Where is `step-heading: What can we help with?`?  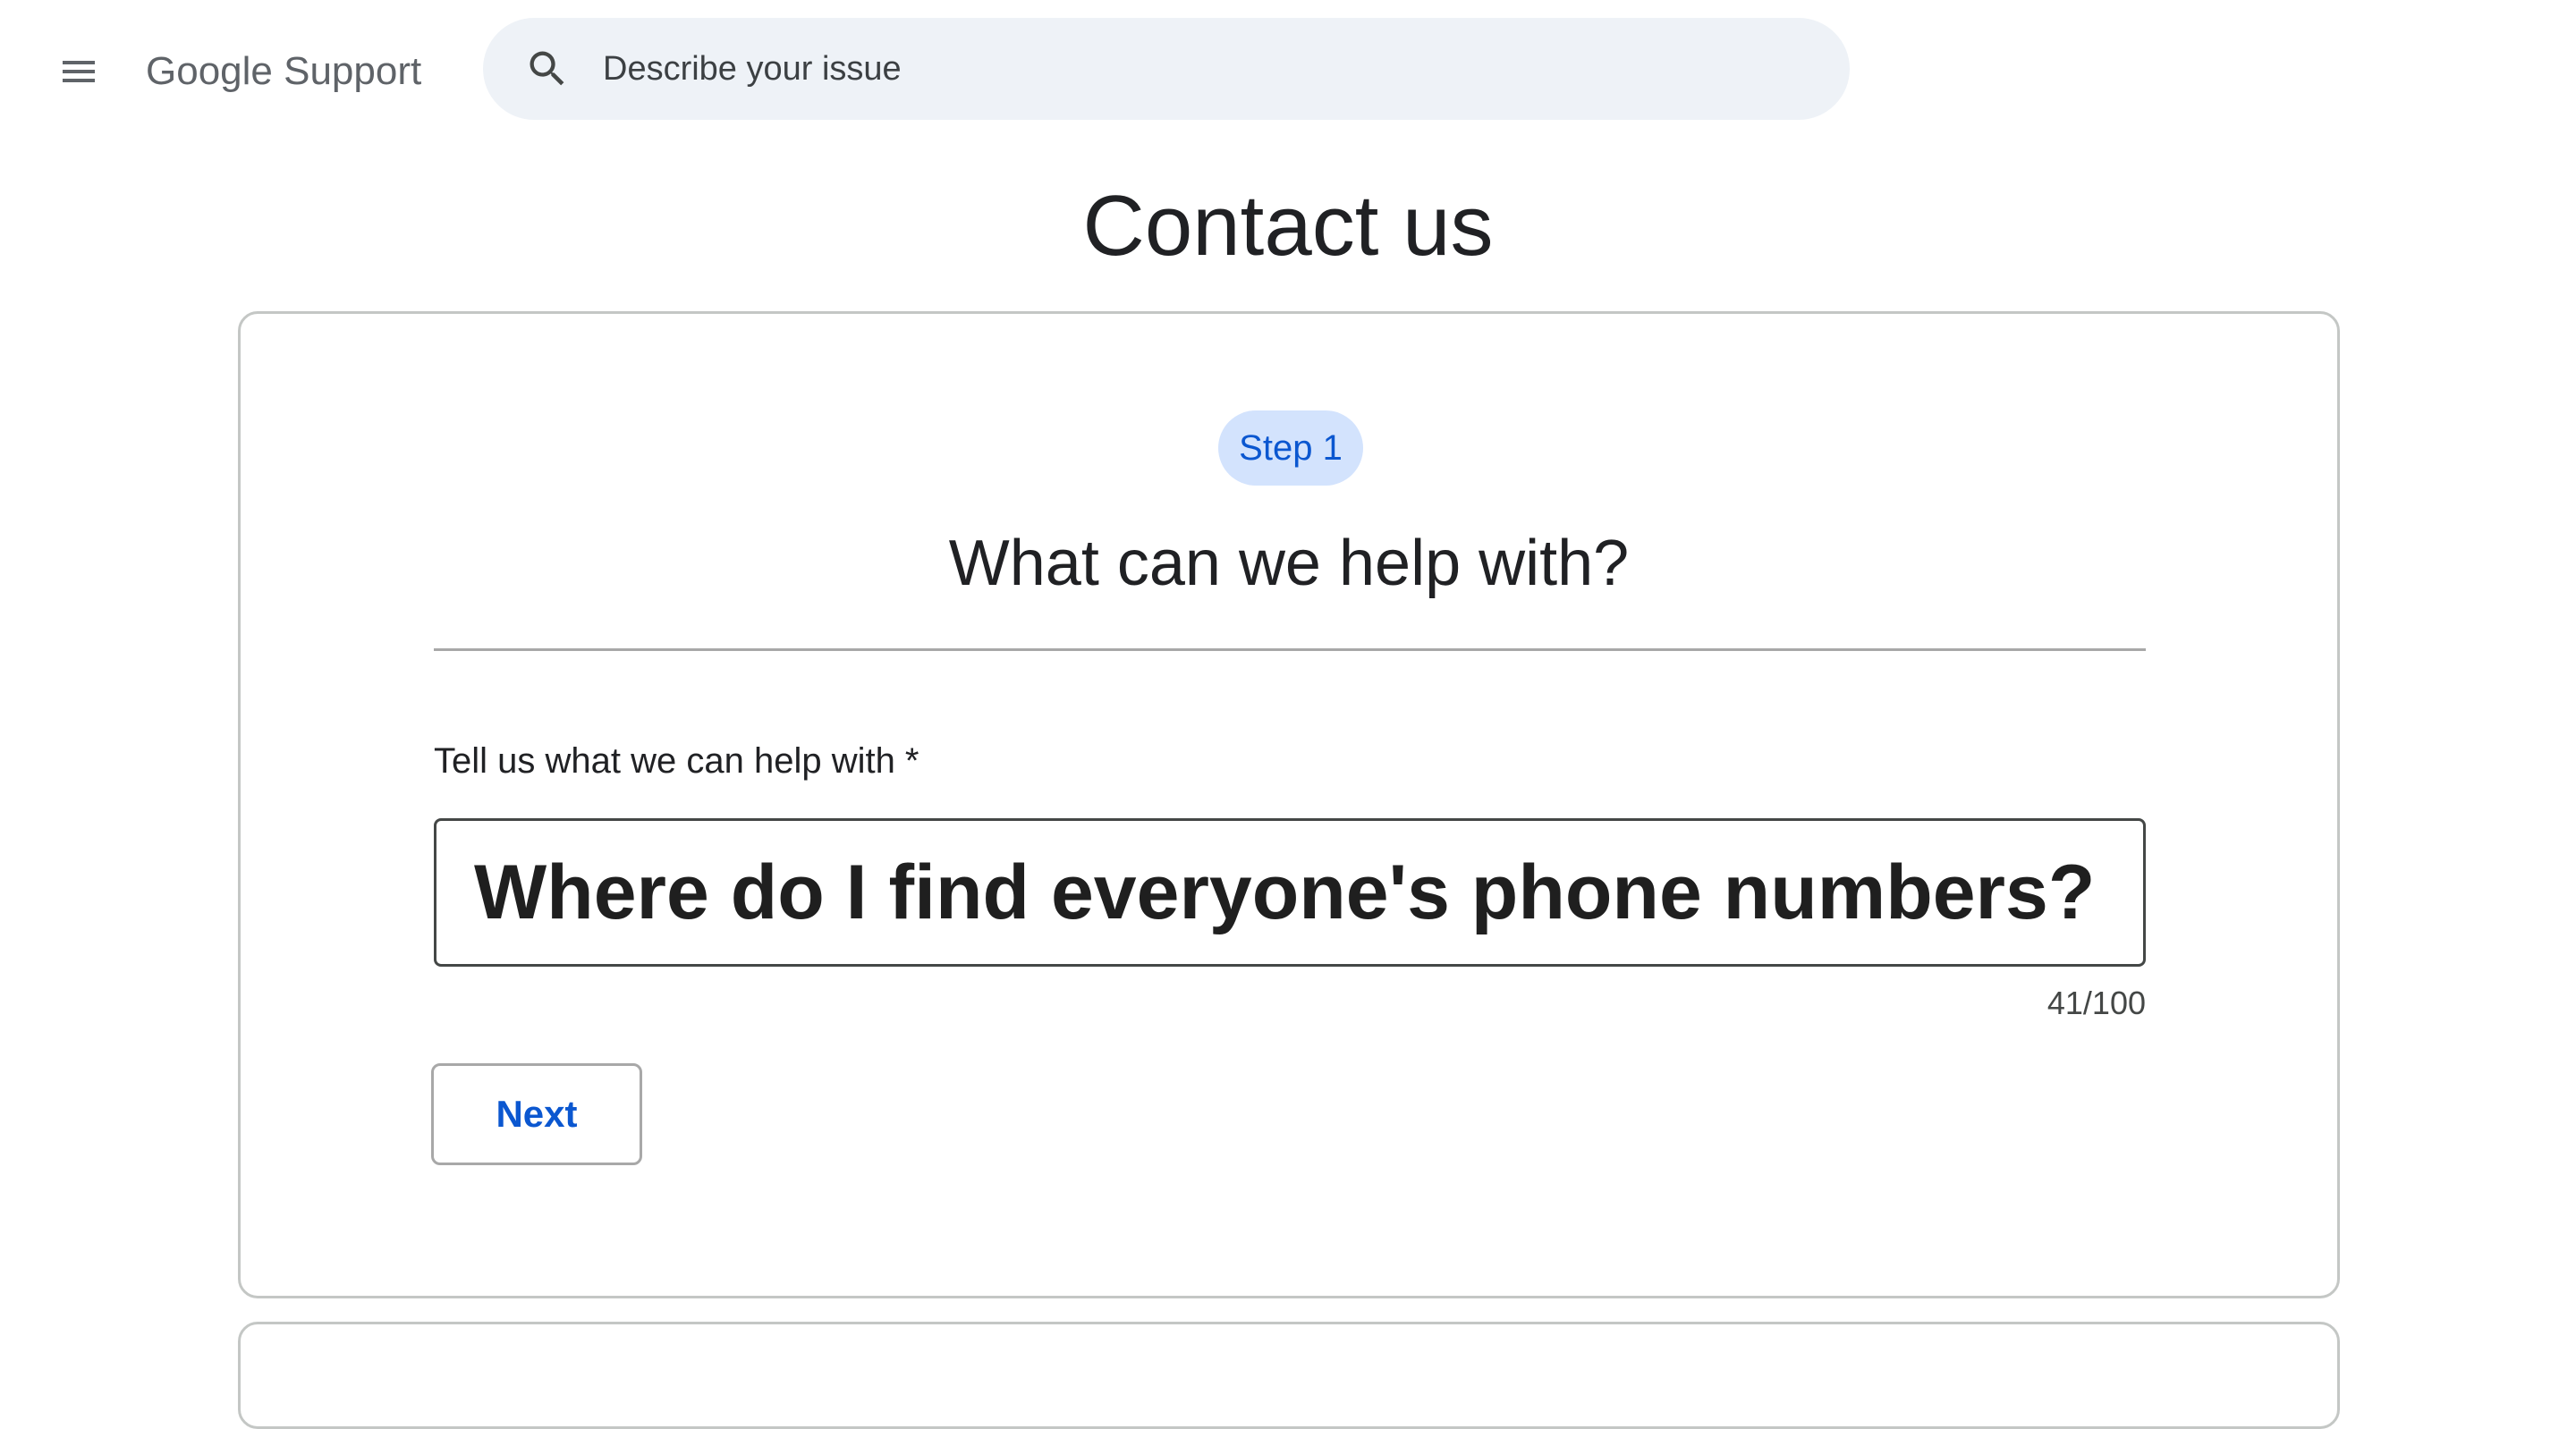 step-heading: What can we help with? is located at coordinates (1289, 563).